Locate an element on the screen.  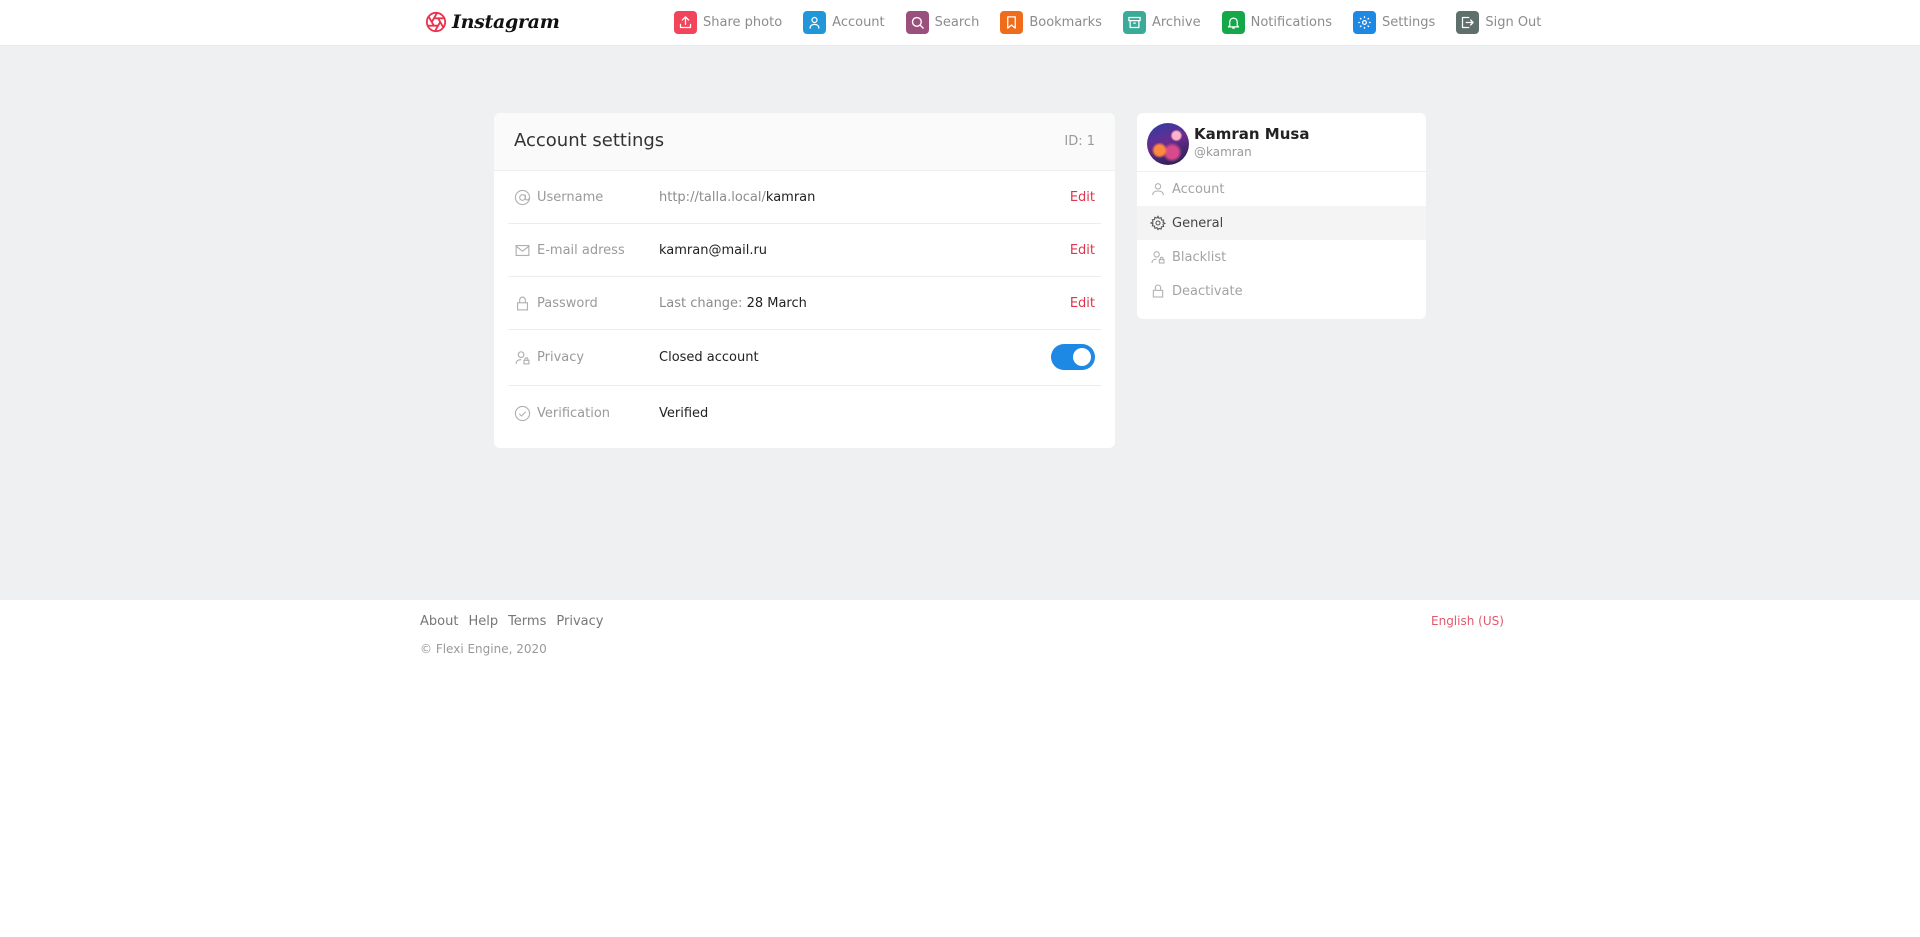
nav-label: Account is located at coordinates (858, 22).